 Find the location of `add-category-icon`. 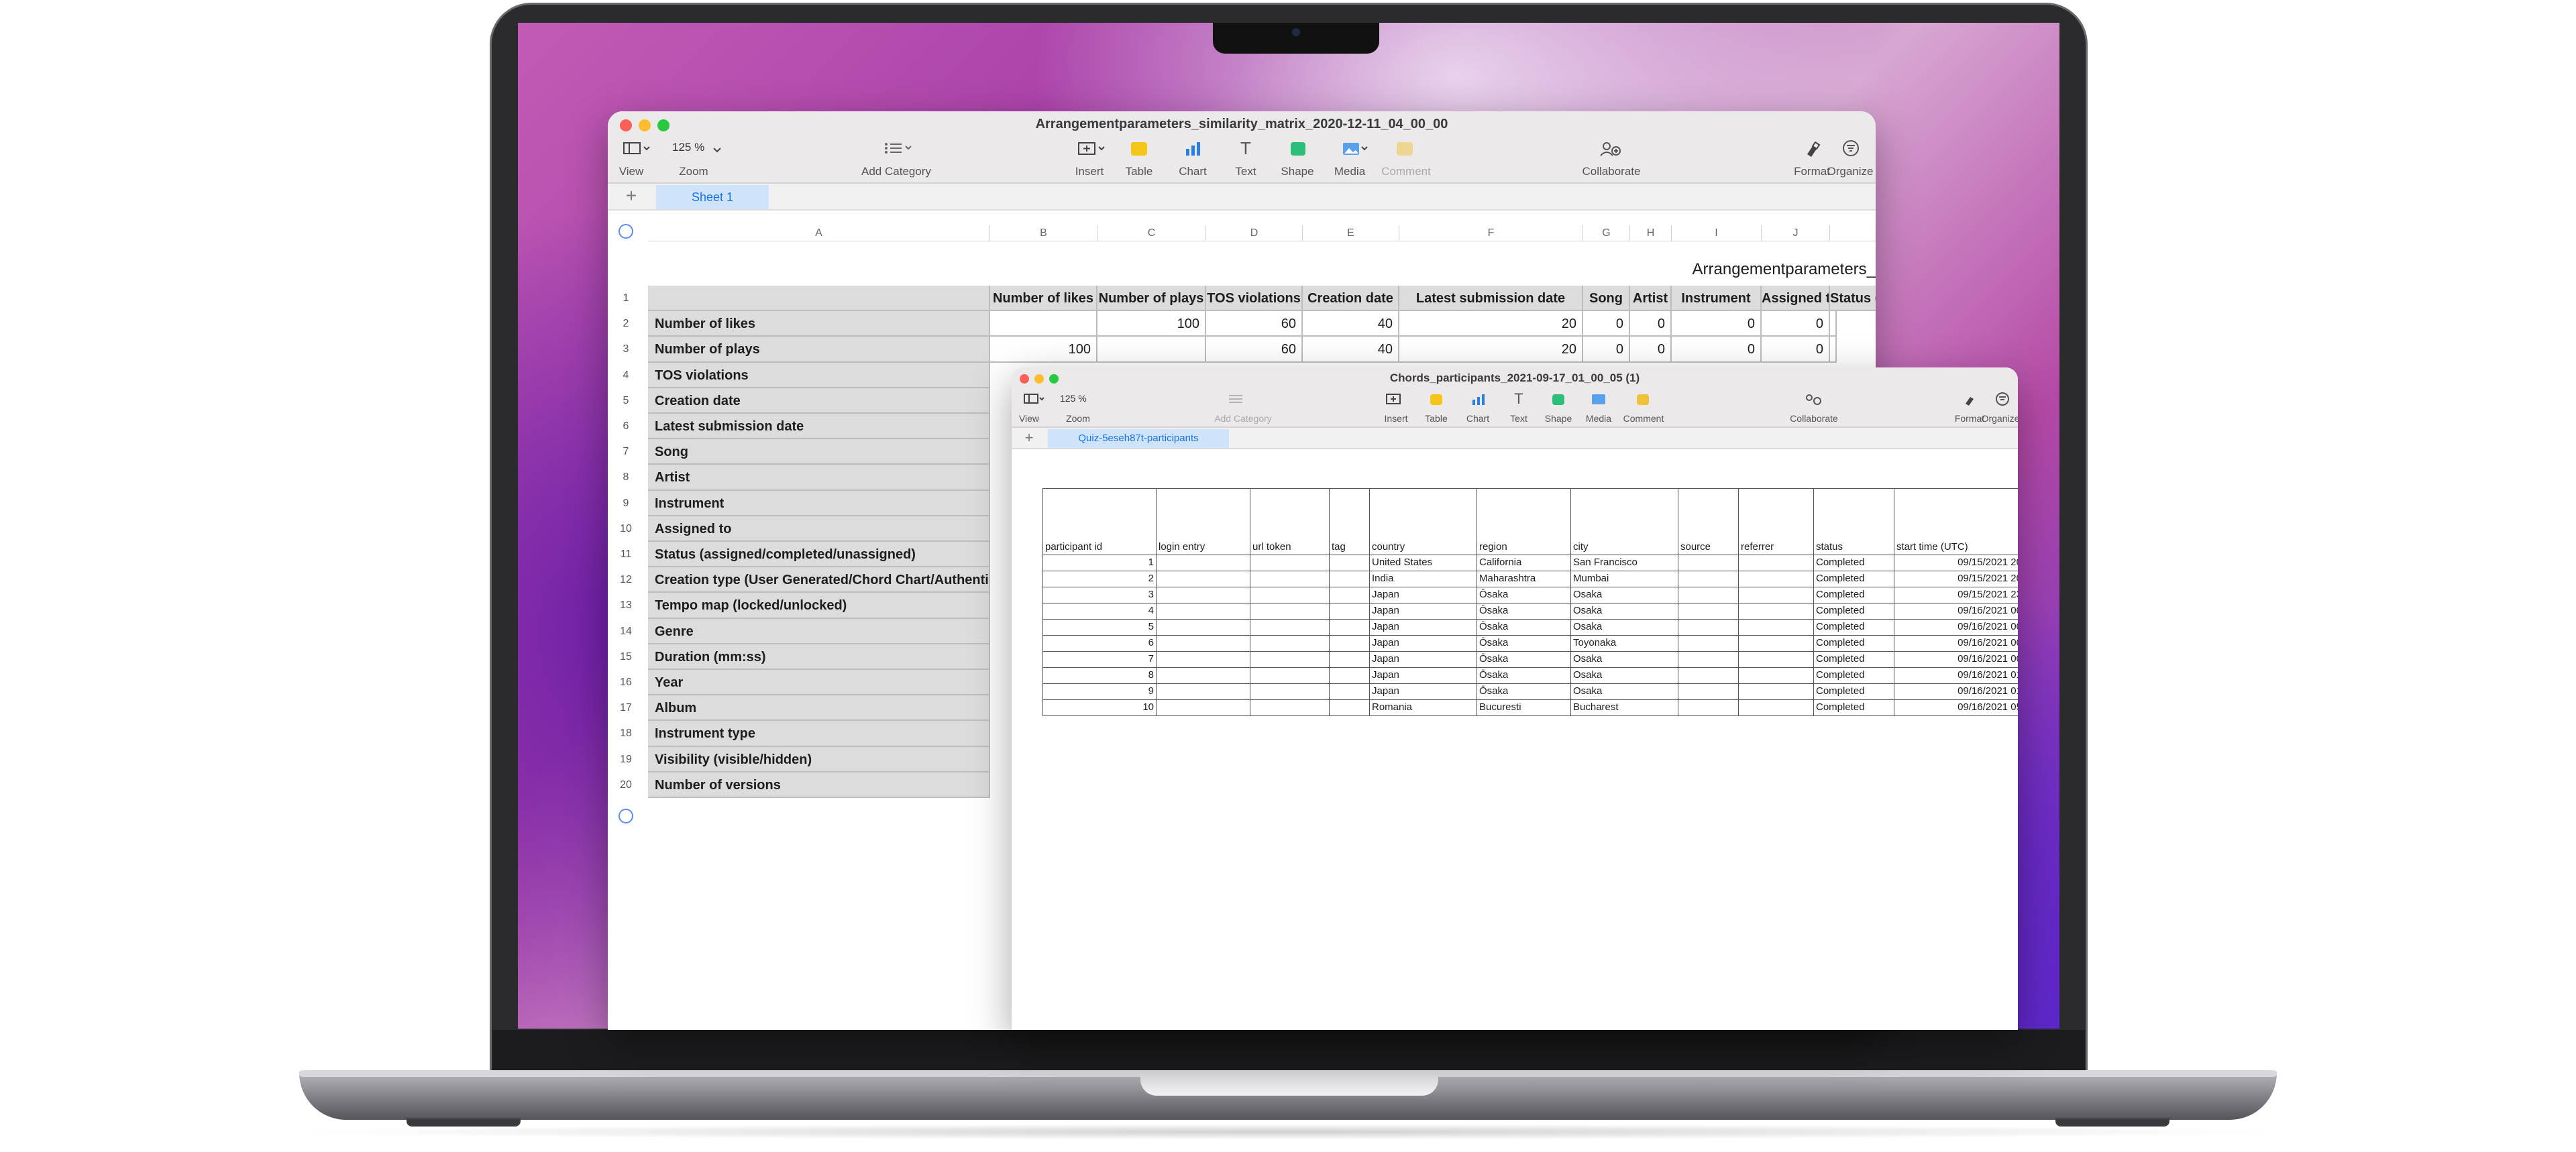

add-category-icon is located at coordinates (899, 148).